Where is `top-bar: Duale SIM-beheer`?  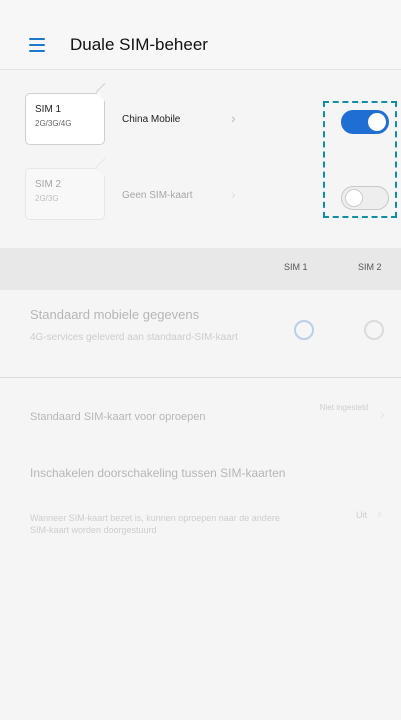 top-bar: Duale SIM-beheer is located at coordinates (200, 35).